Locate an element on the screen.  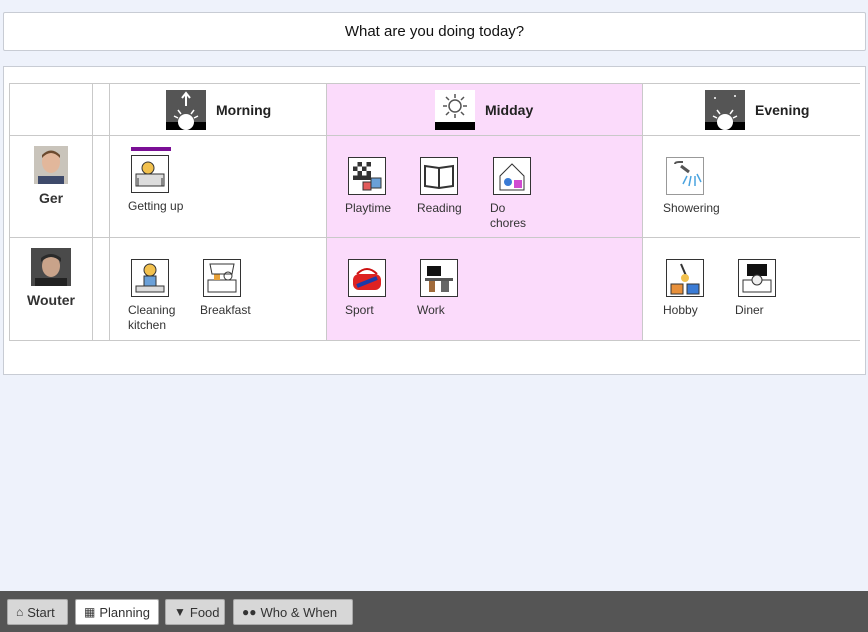
shower-icon is located at coordinates (685, 176).